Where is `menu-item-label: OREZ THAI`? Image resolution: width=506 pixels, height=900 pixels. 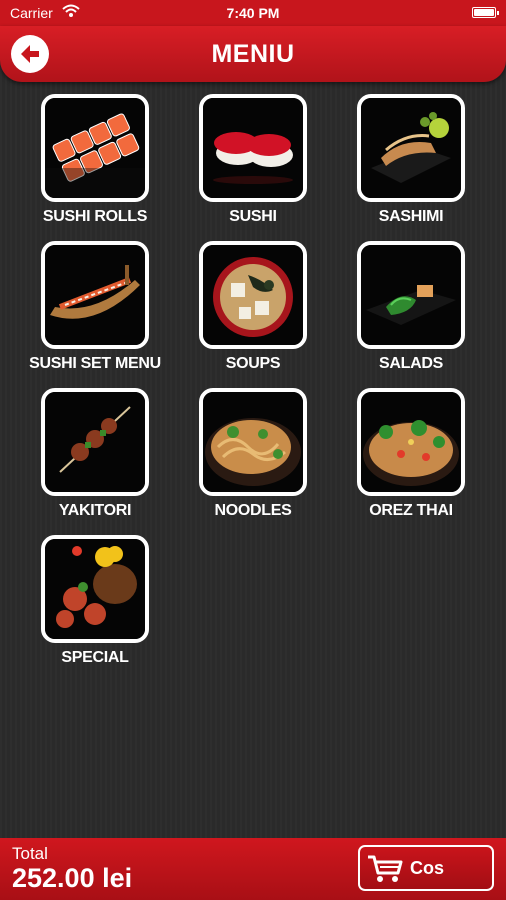
menu-item-label: OREZ THAI is located at coordinates (411, 510).